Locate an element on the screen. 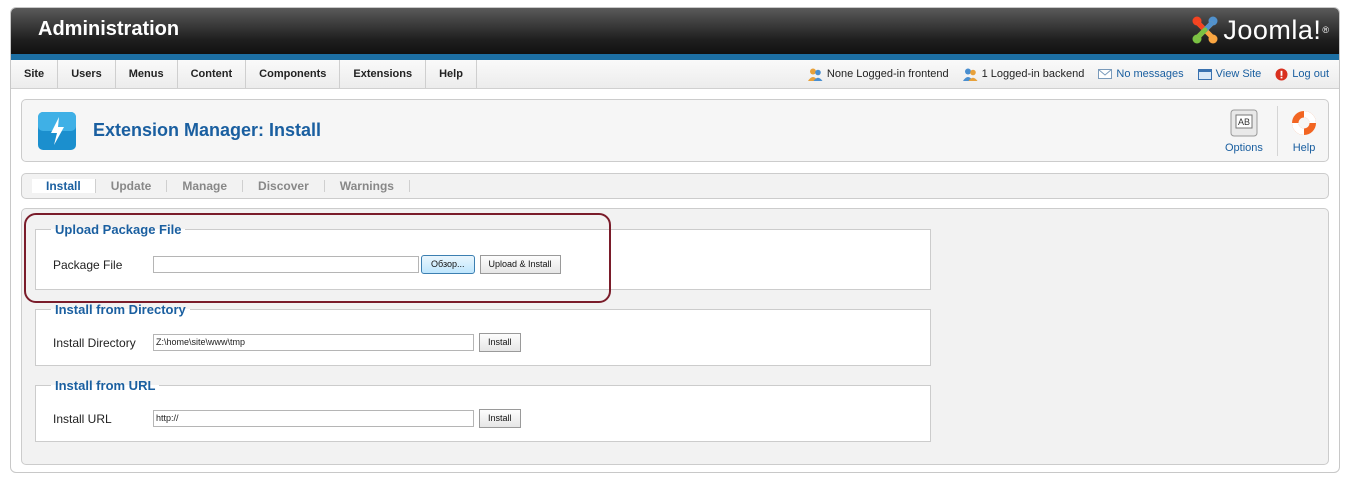 This screenshot has width=1348, height=478. frontend-users-status: None Logged-in frontend is located at coordinates (878, 74).